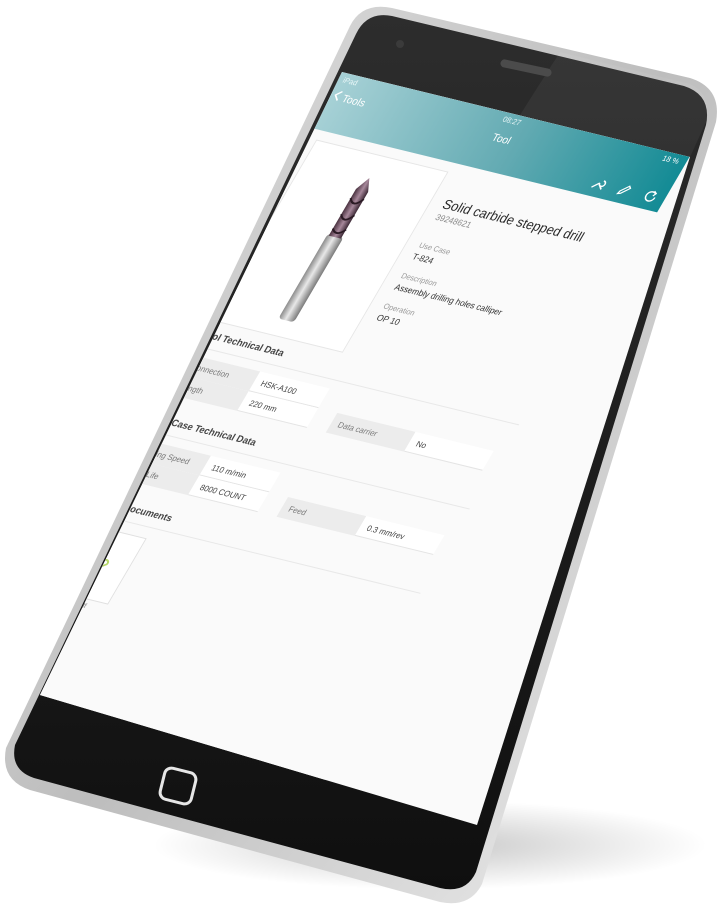 This screenshot has width=722, height=908. Describe the element at coordinates (388, 319) in the screenshot. I see `operation-value: OP 10` at that location.